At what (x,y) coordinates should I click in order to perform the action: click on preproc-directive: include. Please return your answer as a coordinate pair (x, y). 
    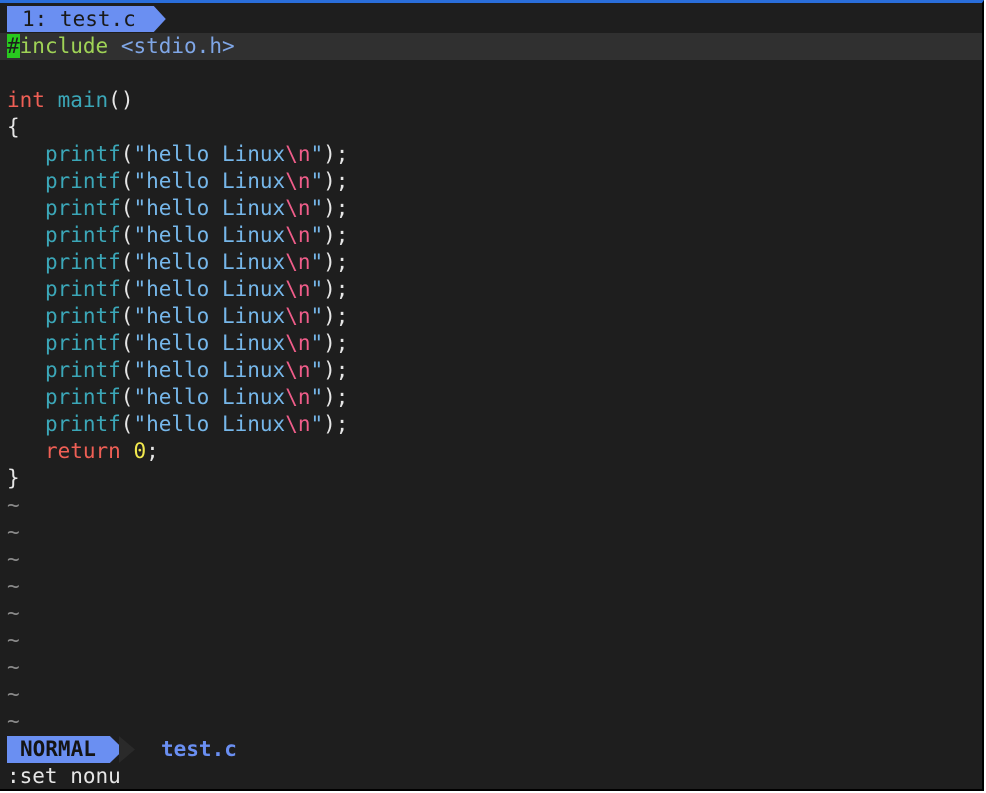
    Looking at the image, I should click on (64, 46).